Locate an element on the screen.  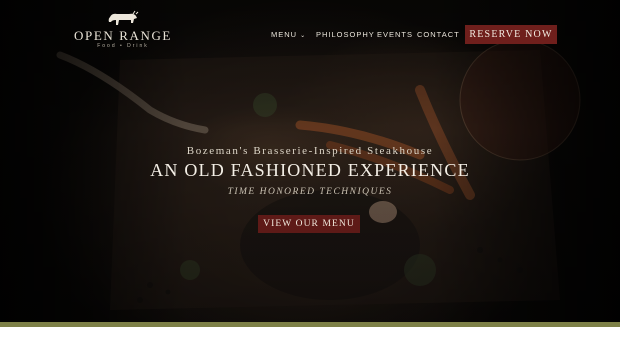
chevron-down-icon: ⌄ is located at coordinates (303, 36).